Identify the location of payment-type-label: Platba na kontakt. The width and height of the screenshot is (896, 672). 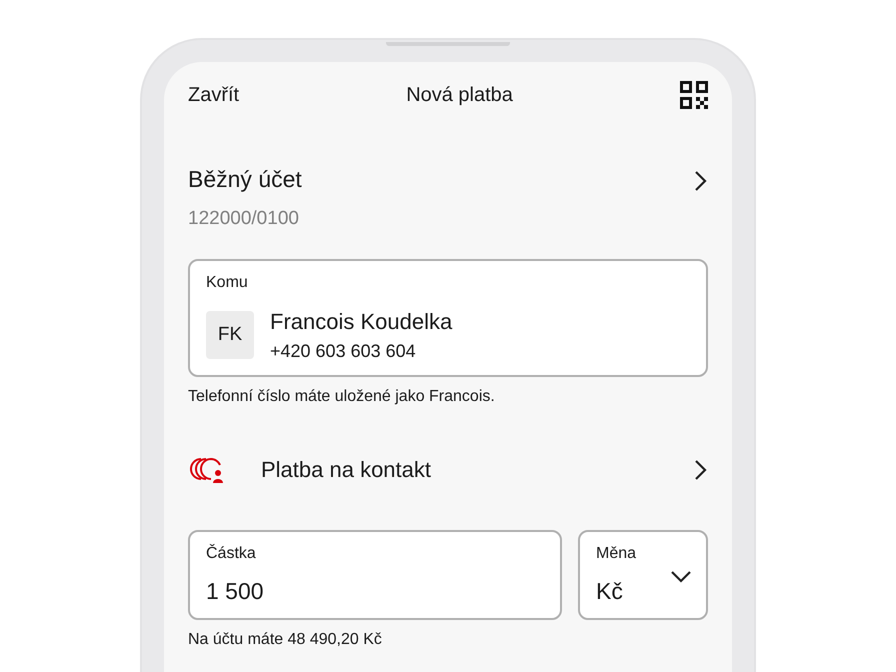
(477, 469).